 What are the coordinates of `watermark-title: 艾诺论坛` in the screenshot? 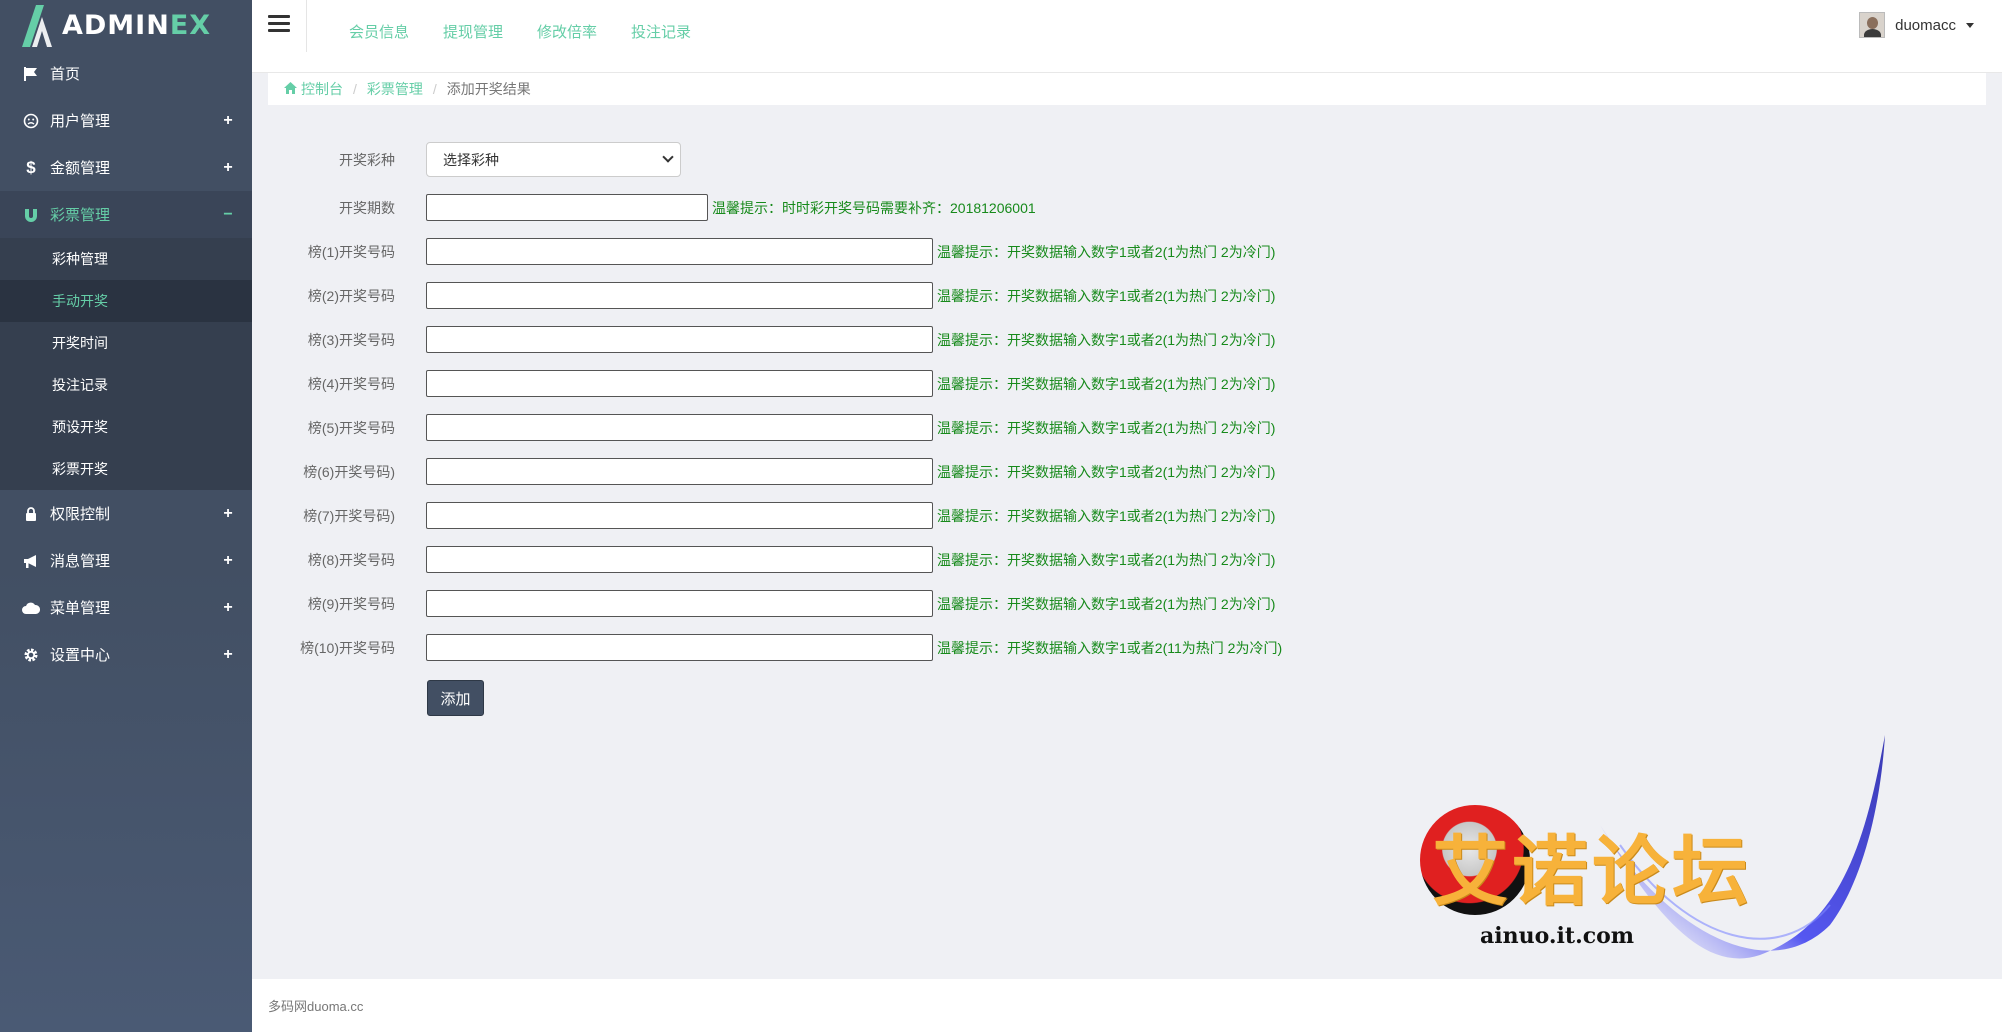 It's located at (1592, 871).